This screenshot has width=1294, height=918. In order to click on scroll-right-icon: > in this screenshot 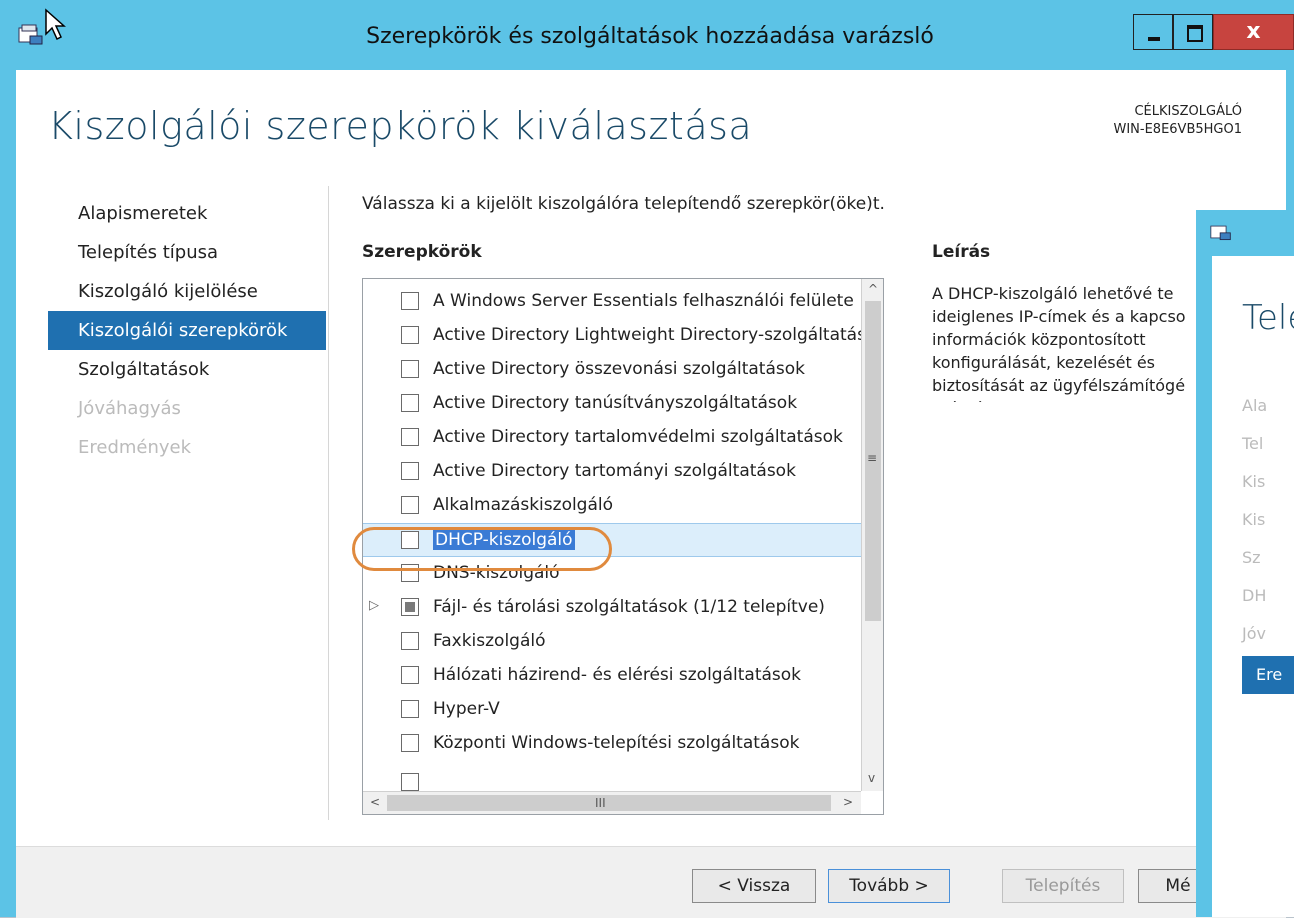, I will do `click(848, 802)`.